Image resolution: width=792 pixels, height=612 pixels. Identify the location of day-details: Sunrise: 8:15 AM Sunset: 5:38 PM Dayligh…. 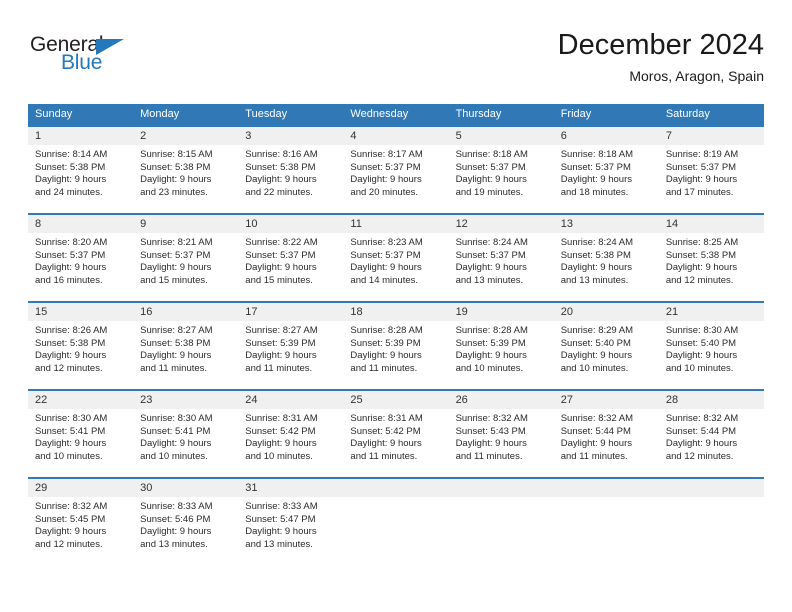
(185, 172).